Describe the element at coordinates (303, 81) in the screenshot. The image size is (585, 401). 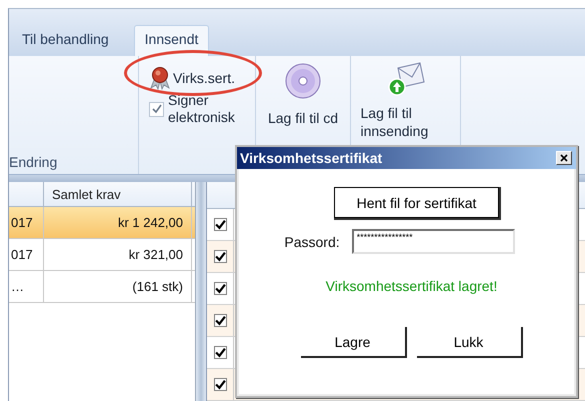
I see `cd-icon` at that location.